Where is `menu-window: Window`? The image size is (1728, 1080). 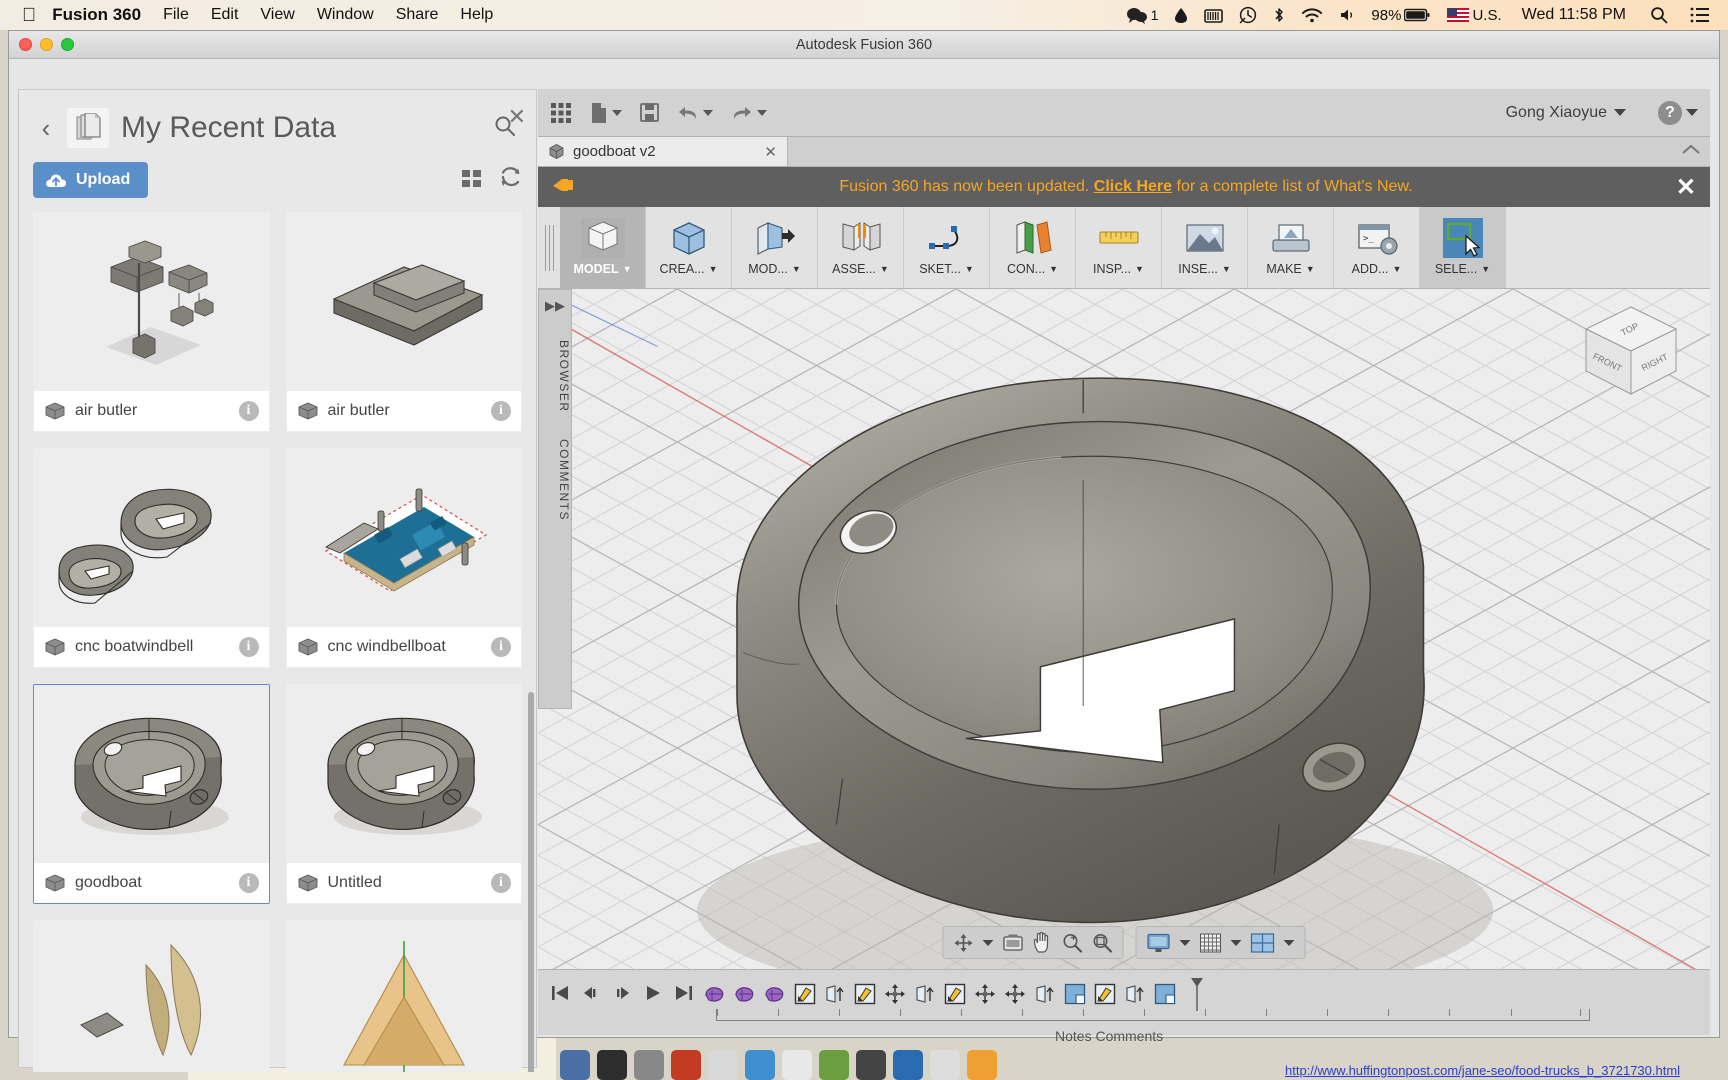 menu-window: Window is located at coordinates (345, 15).